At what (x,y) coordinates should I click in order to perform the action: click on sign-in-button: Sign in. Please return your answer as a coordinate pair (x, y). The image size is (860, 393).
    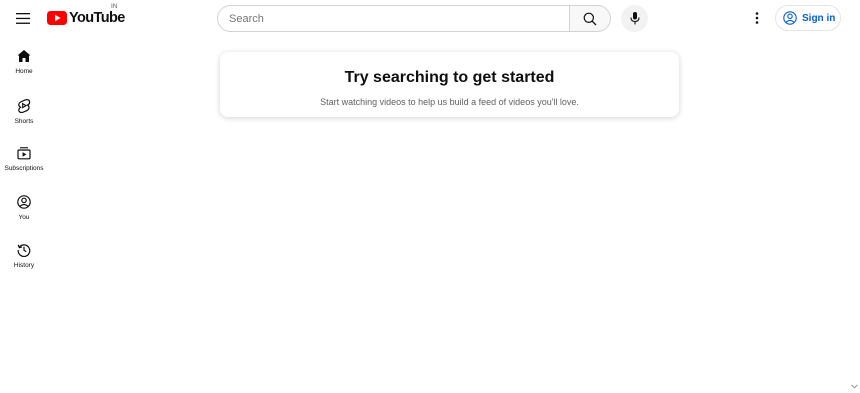
    Looking at the image, I should click on (808, 18).